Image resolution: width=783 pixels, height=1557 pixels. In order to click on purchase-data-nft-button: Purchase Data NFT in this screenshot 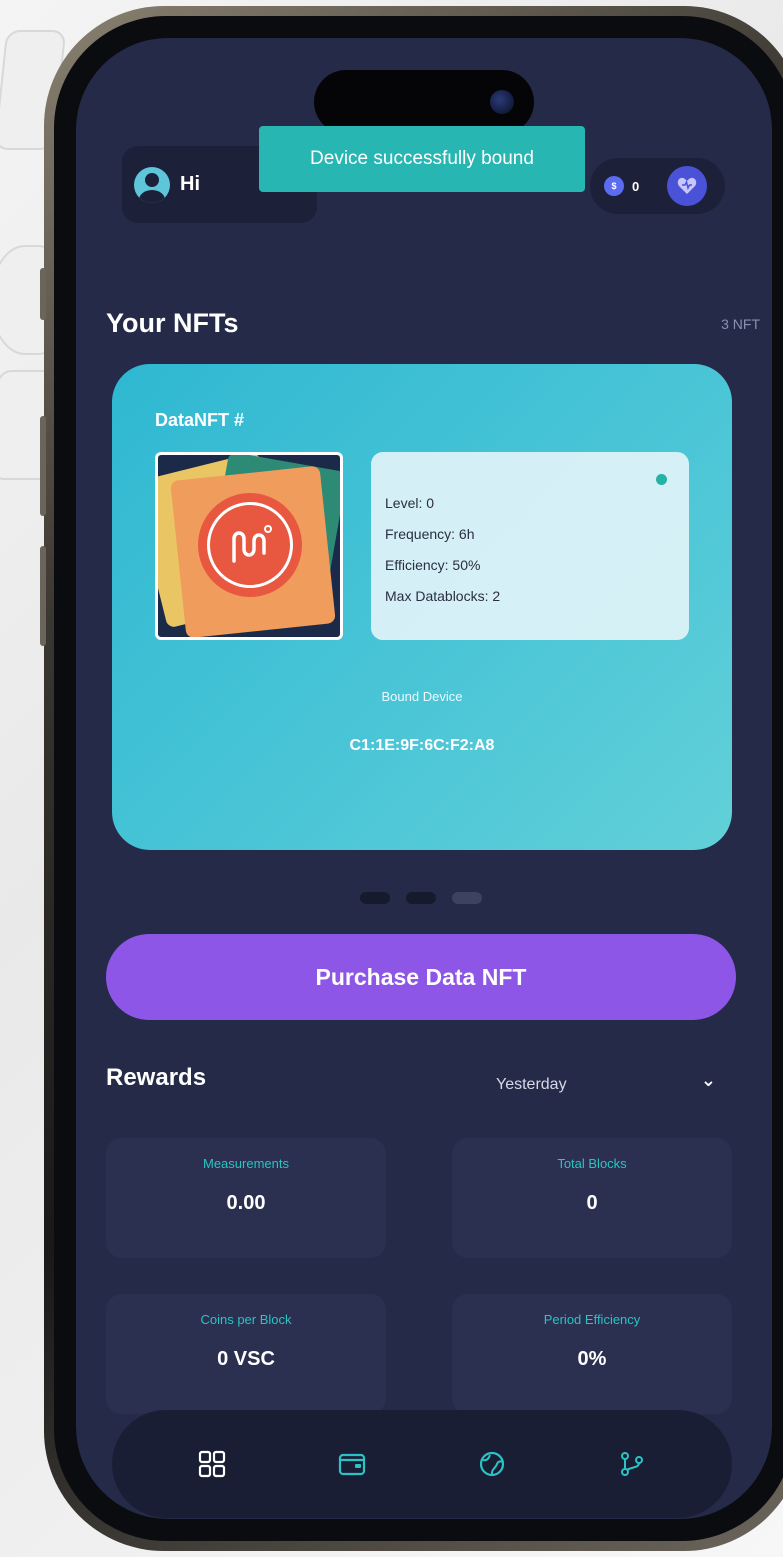, I will do `click(421, 977)`.